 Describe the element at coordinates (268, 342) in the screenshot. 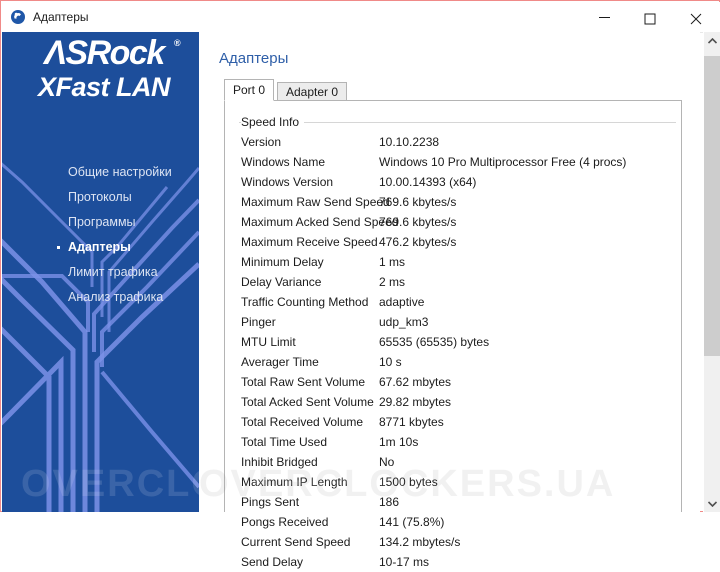

I see `row-label: MTU Limit` at that location.